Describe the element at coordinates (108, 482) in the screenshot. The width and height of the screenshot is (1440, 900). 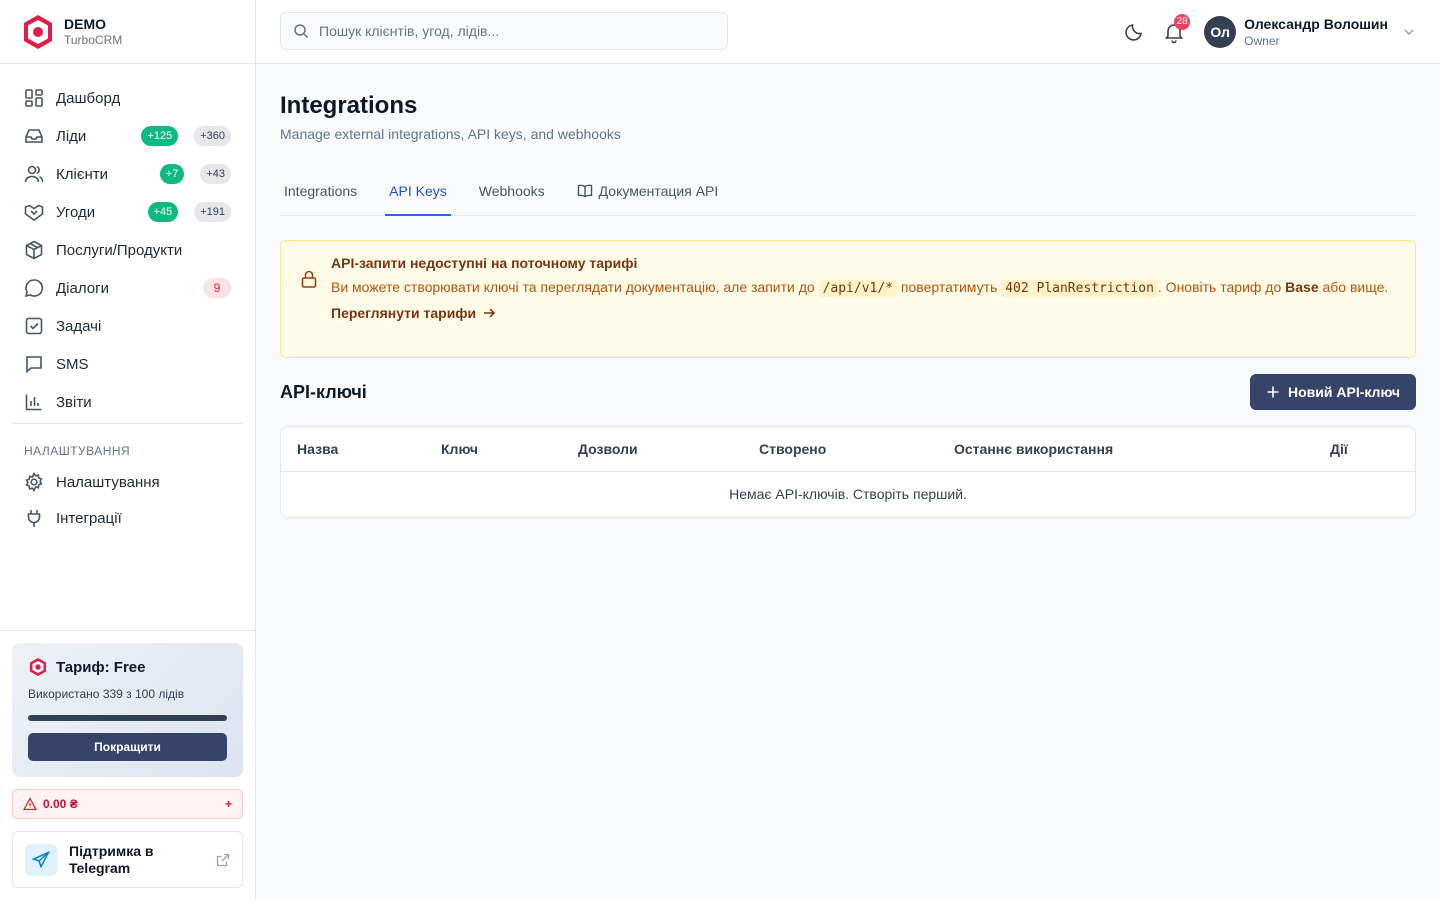
I see `nav-item-label: Налаштування` at that location.